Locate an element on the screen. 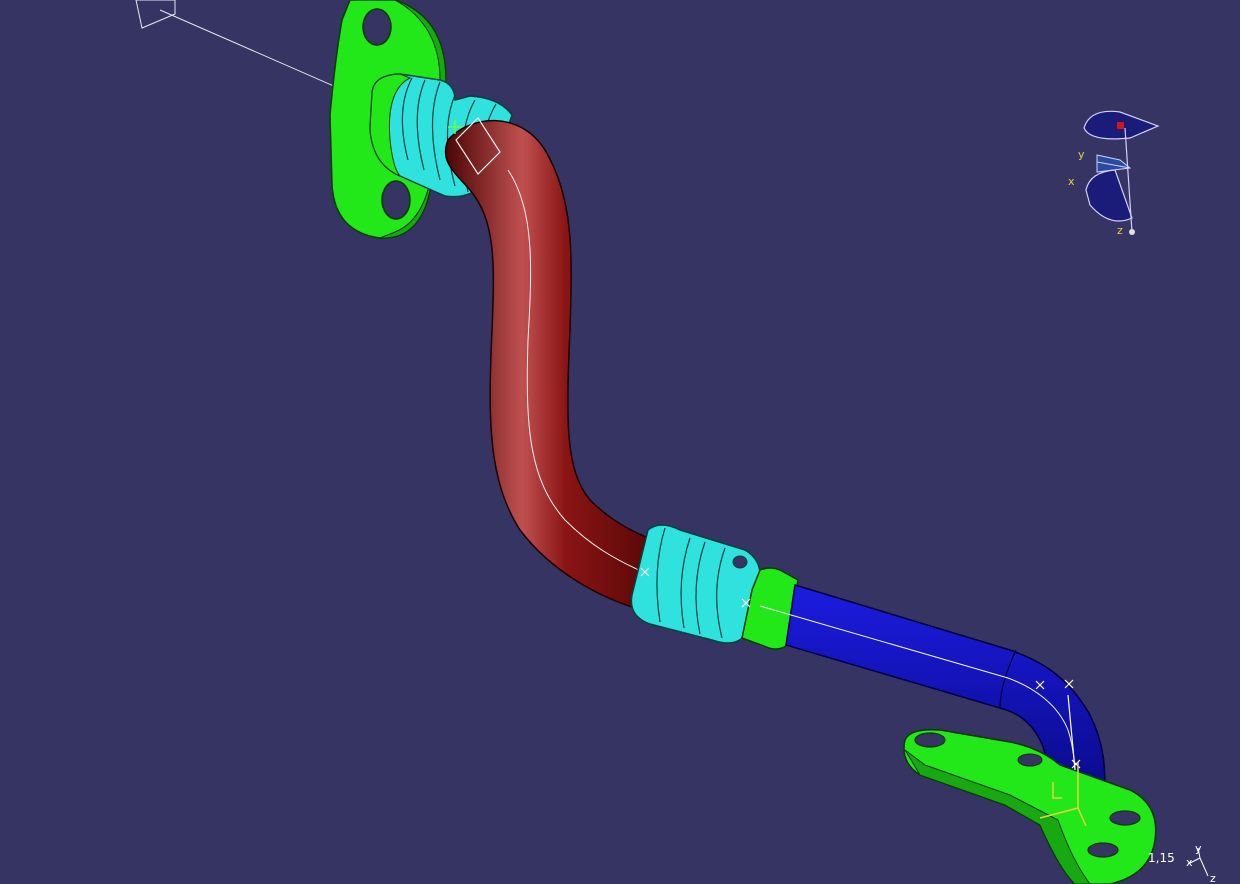 This screenshot has height=884, width=1240. zoom-readout: 1,15 is located at coordinates (1161, 858).